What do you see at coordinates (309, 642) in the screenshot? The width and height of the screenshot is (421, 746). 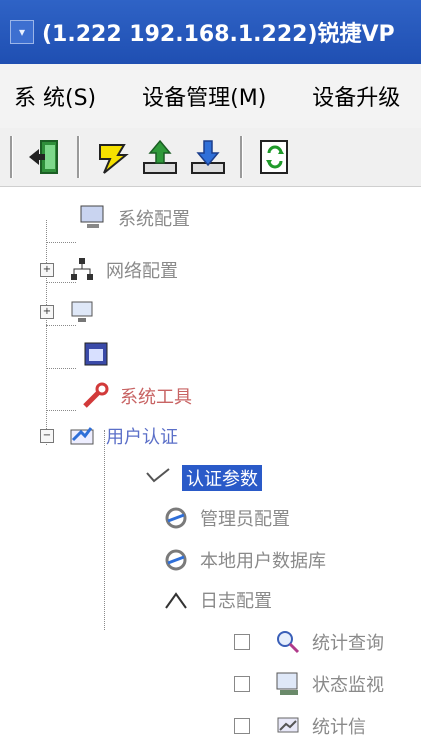 I see `tree-node-query: 统计查询` at bounding box center [309, 642].